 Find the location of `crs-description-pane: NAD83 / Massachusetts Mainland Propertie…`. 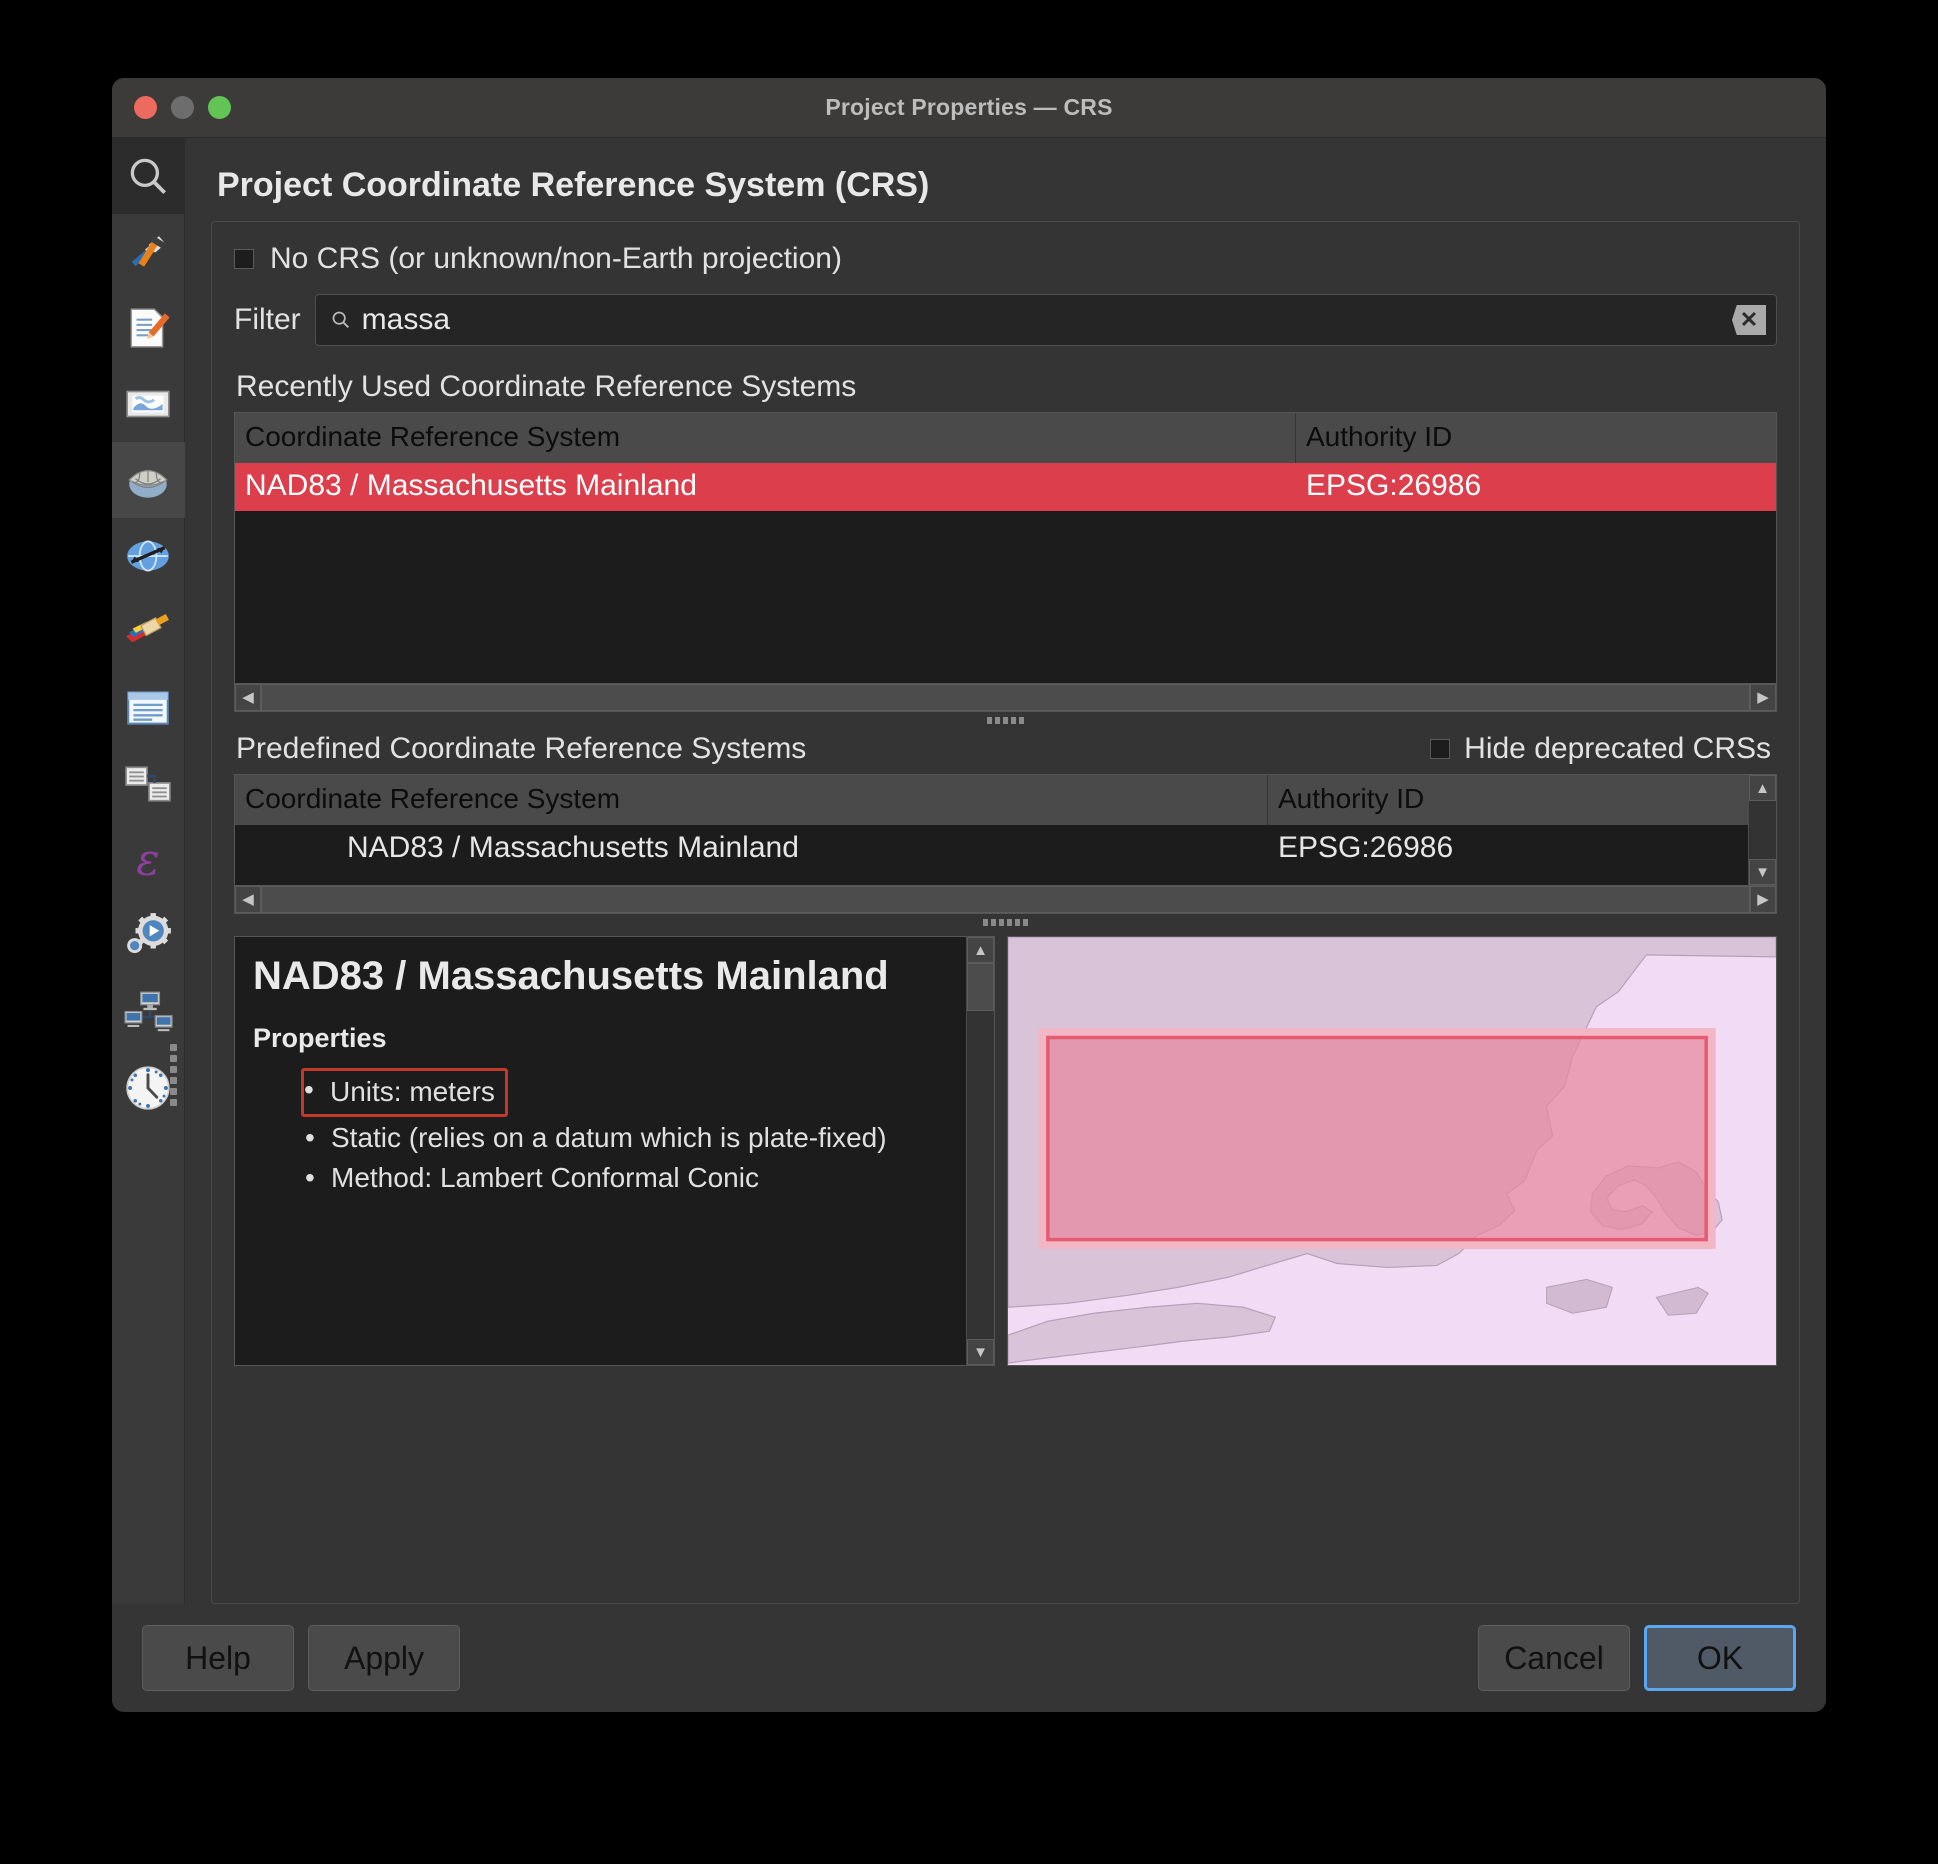

crs-description-pane: NAD83 / Massachusetts Mainland Propertie… is located at coordinates (614, 1151).